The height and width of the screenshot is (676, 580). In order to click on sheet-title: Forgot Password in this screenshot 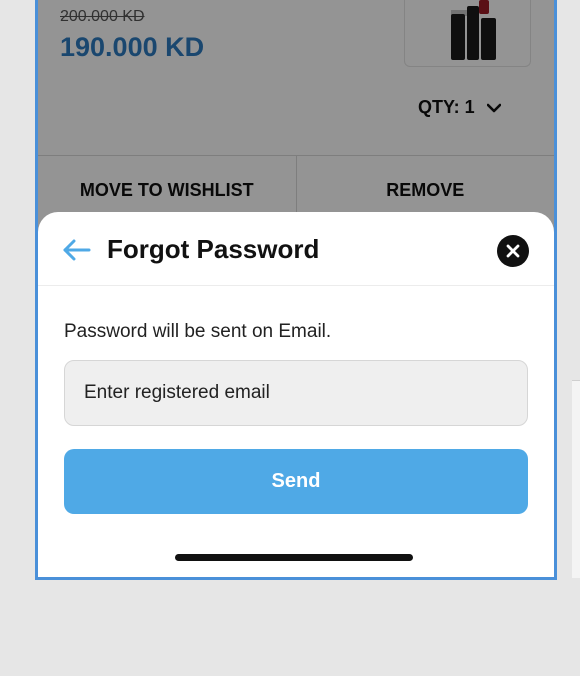, I will do `click(213, 249)`.